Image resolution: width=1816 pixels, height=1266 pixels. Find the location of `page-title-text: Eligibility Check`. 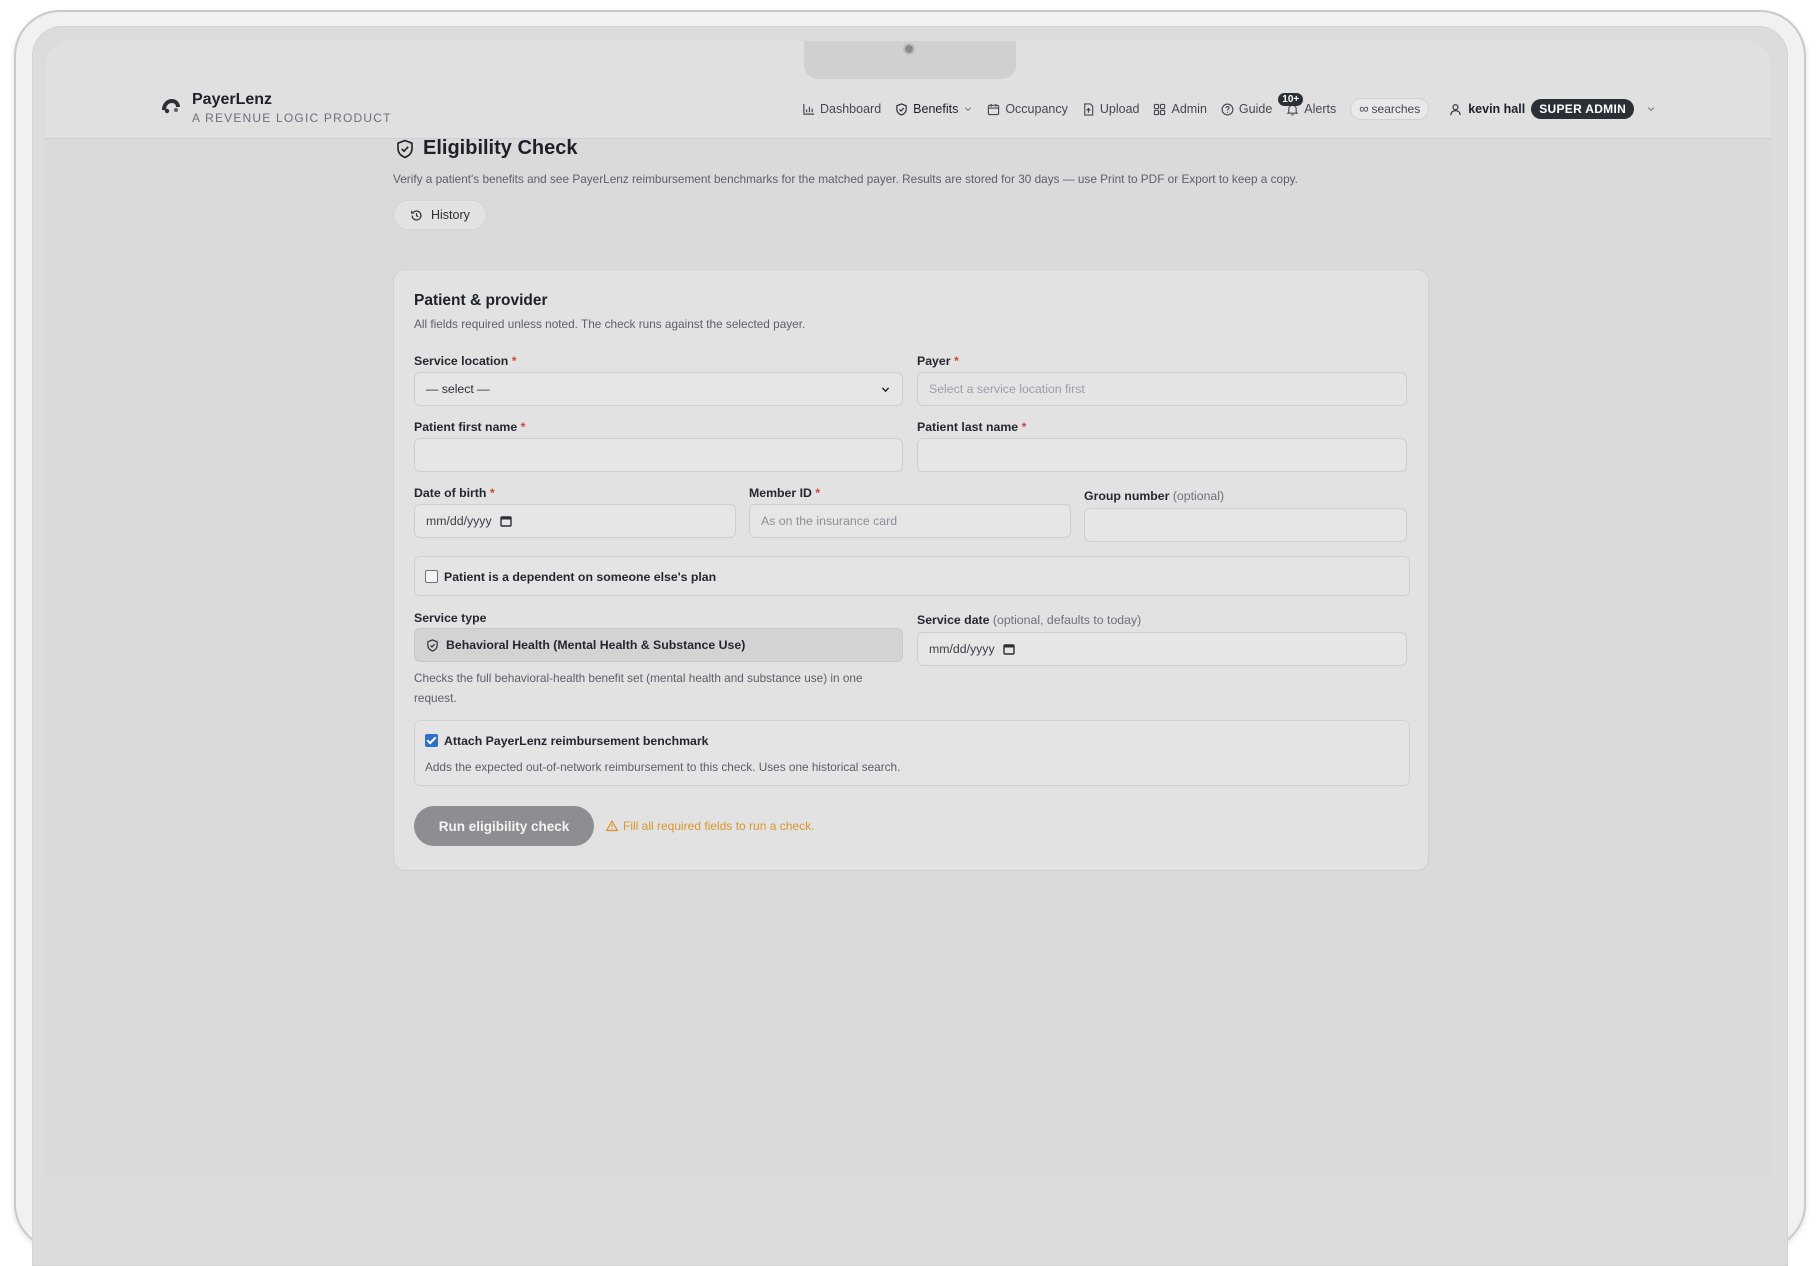

page-title-text: Eligibility Check is located at coordinates (500, 148).